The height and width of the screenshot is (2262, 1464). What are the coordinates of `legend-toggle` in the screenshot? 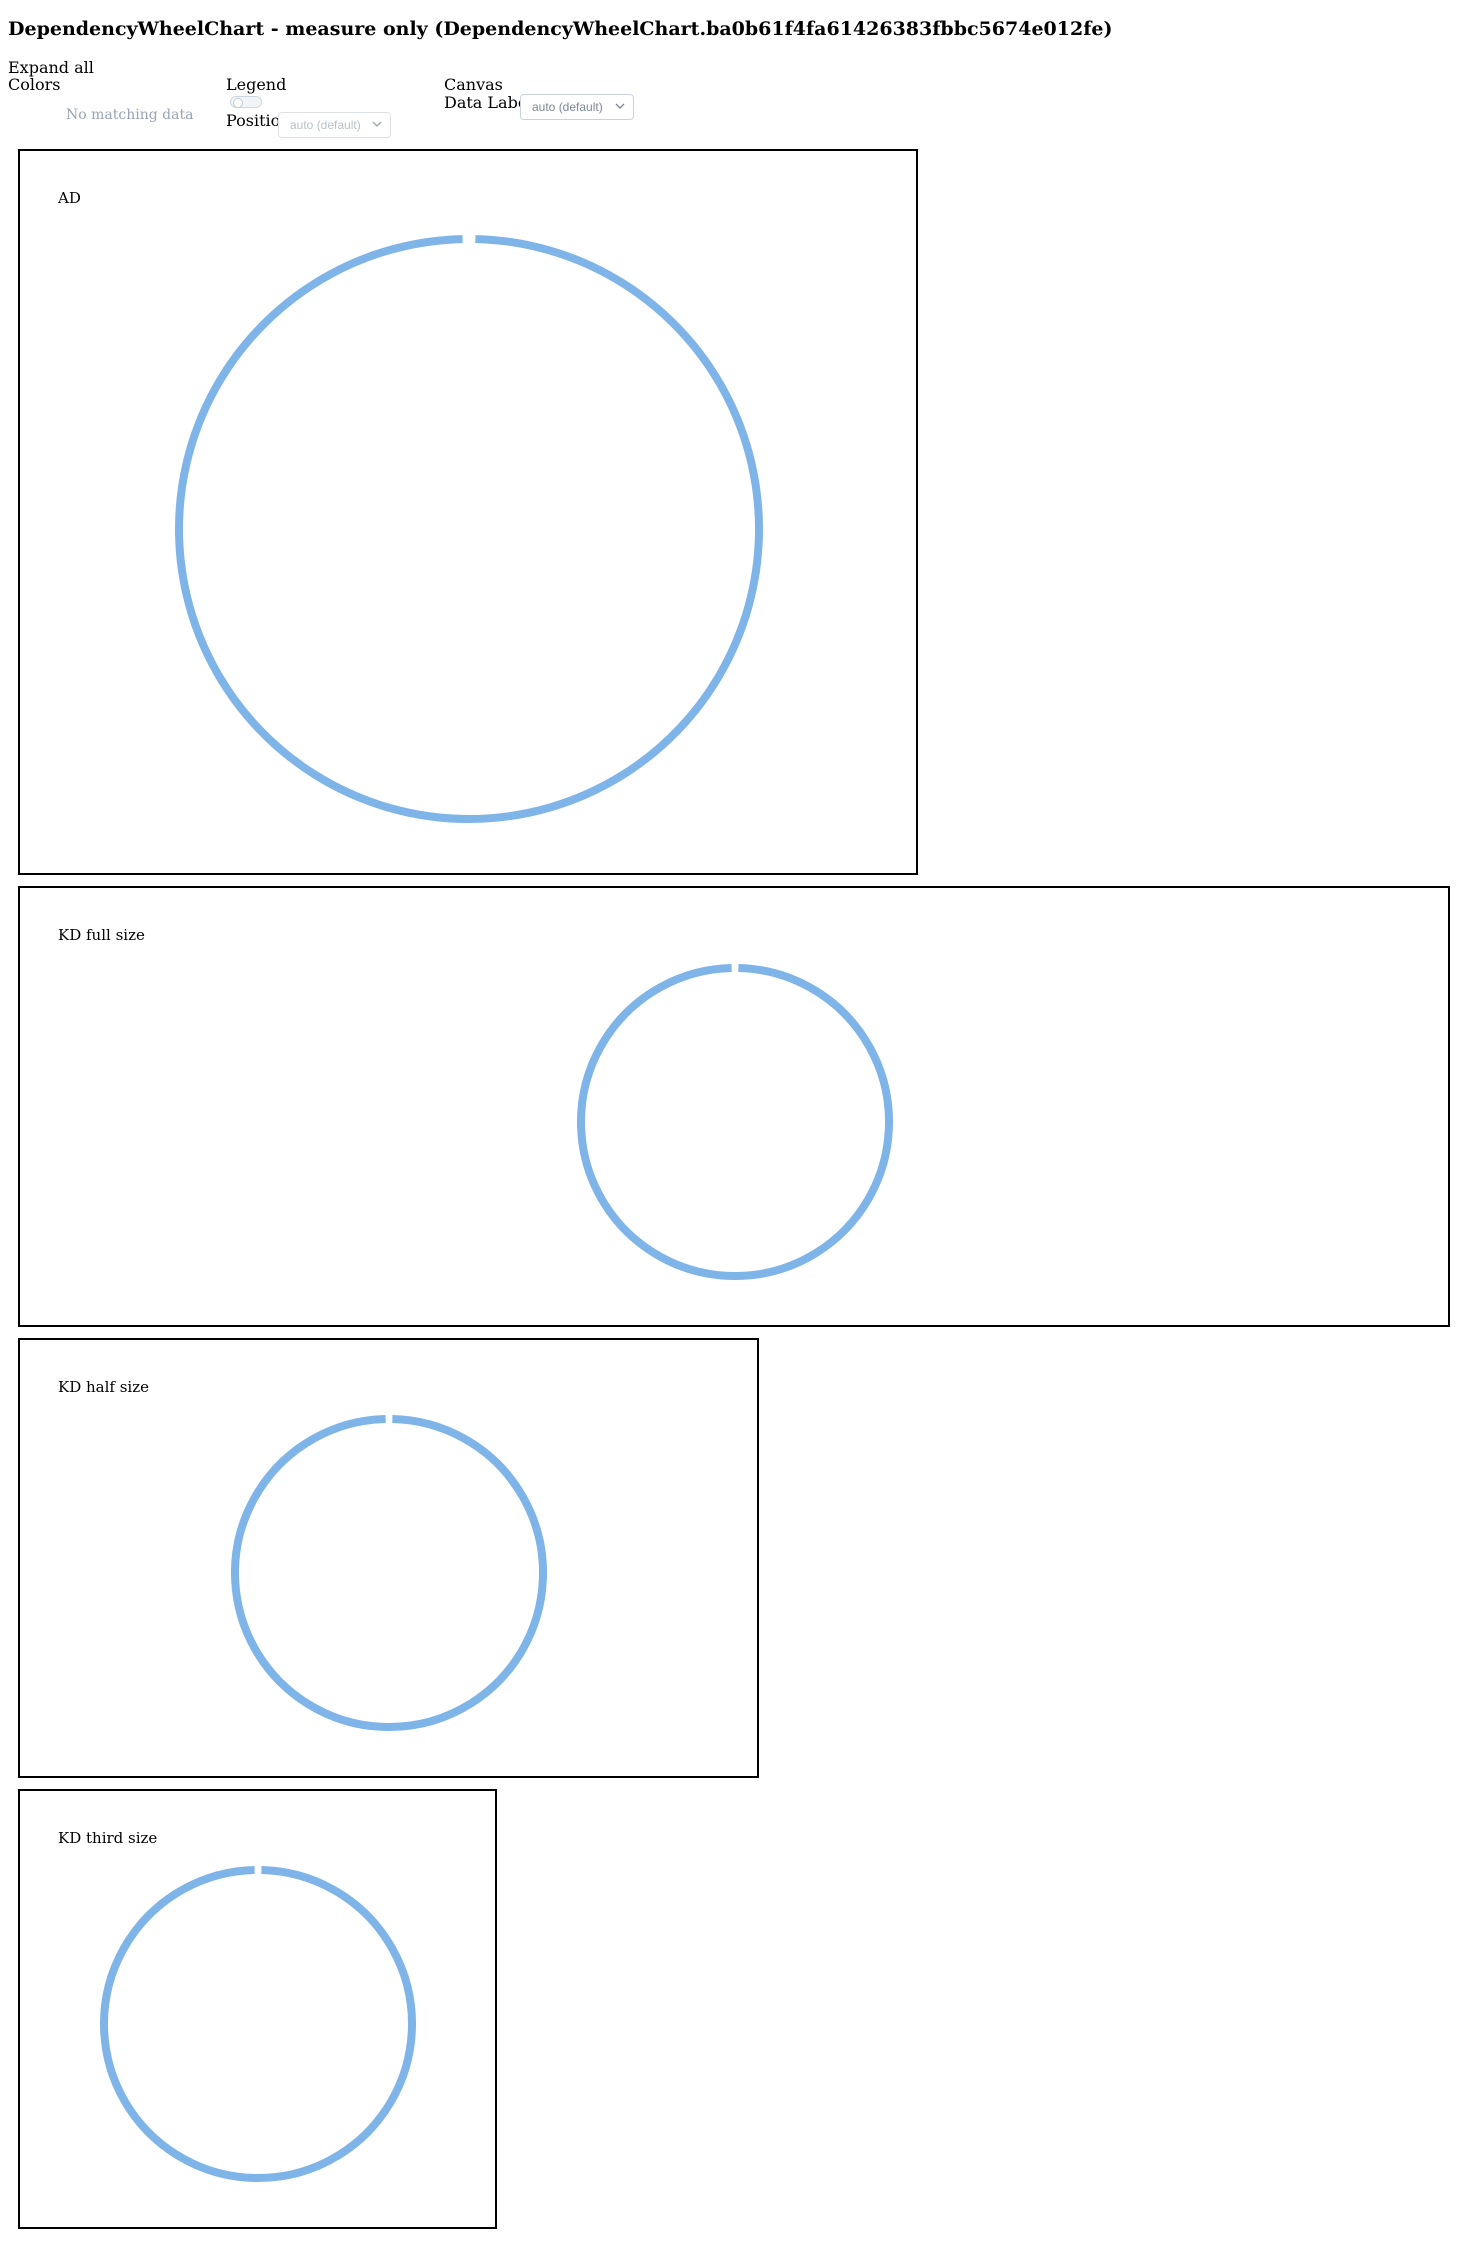 It's located at (246, 102).